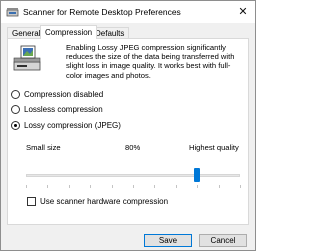 The width and height of the screenshot is (320, 251). Describe the element at coordinates (102, 12) in the screenshot. I see `window-title: Scanner for Remote Desktop Preferences` at that location.